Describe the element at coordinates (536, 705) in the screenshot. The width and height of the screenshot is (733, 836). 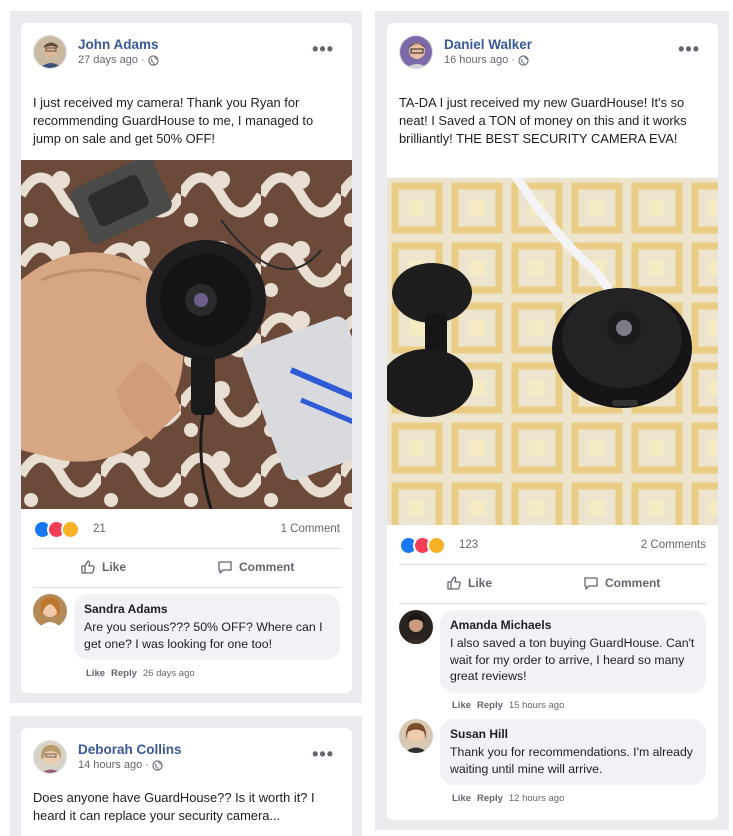
I see `comment-time: 15 hours ago` at that location.